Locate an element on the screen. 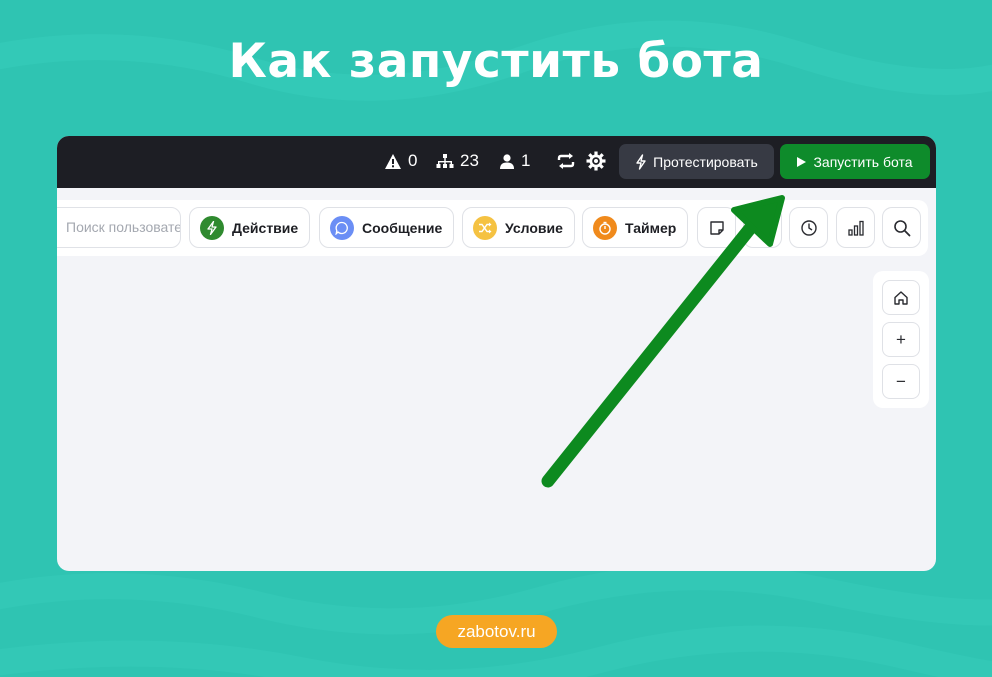  clock-icon is located at coordinates (808, 227).